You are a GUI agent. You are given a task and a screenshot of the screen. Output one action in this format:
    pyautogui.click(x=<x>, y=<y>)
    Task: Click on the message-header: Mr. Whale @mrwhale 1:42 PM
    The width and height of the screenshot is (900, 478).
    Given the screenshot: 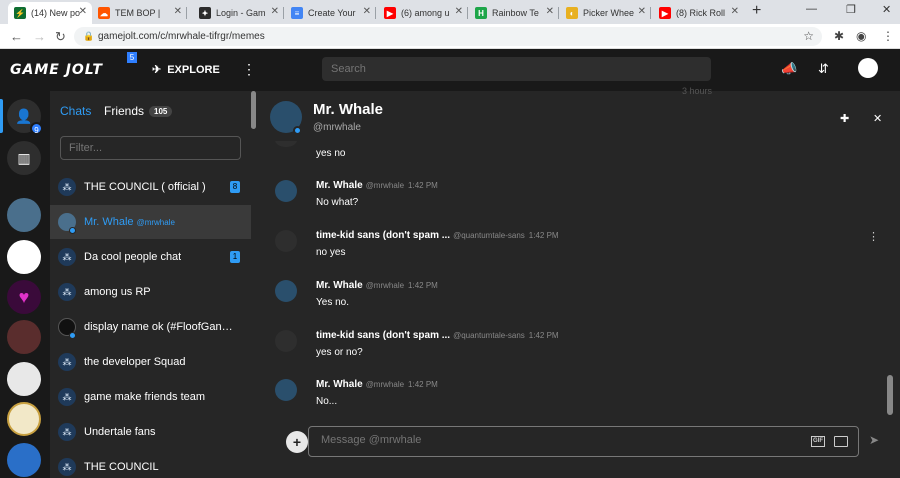 What is the action you would take?
    pyautogui.click(x=377, y=185)
    